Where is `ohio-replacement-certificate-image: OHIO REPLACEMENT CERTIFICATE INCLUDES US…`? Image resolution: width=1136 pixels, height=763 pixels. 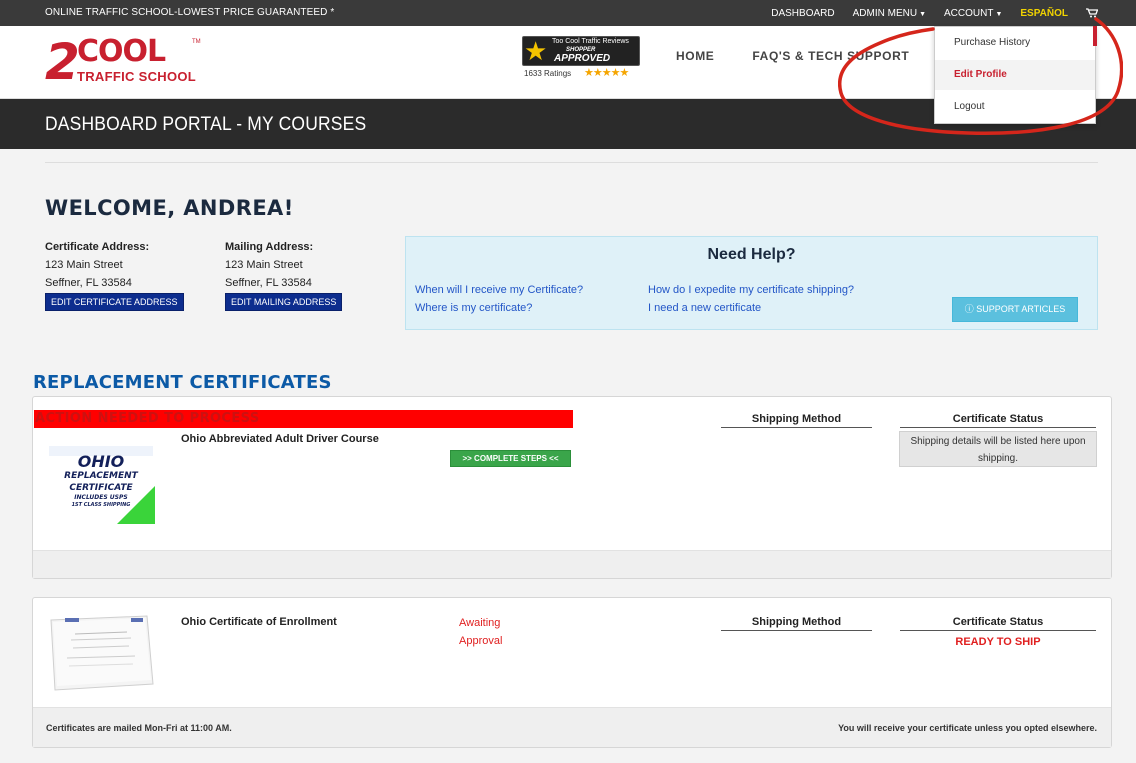
ohio-replacement-certificate-image: OHIO REPLACEMENT CERTIFICATE INCLUDES US… is located at coordinates (101, 484).